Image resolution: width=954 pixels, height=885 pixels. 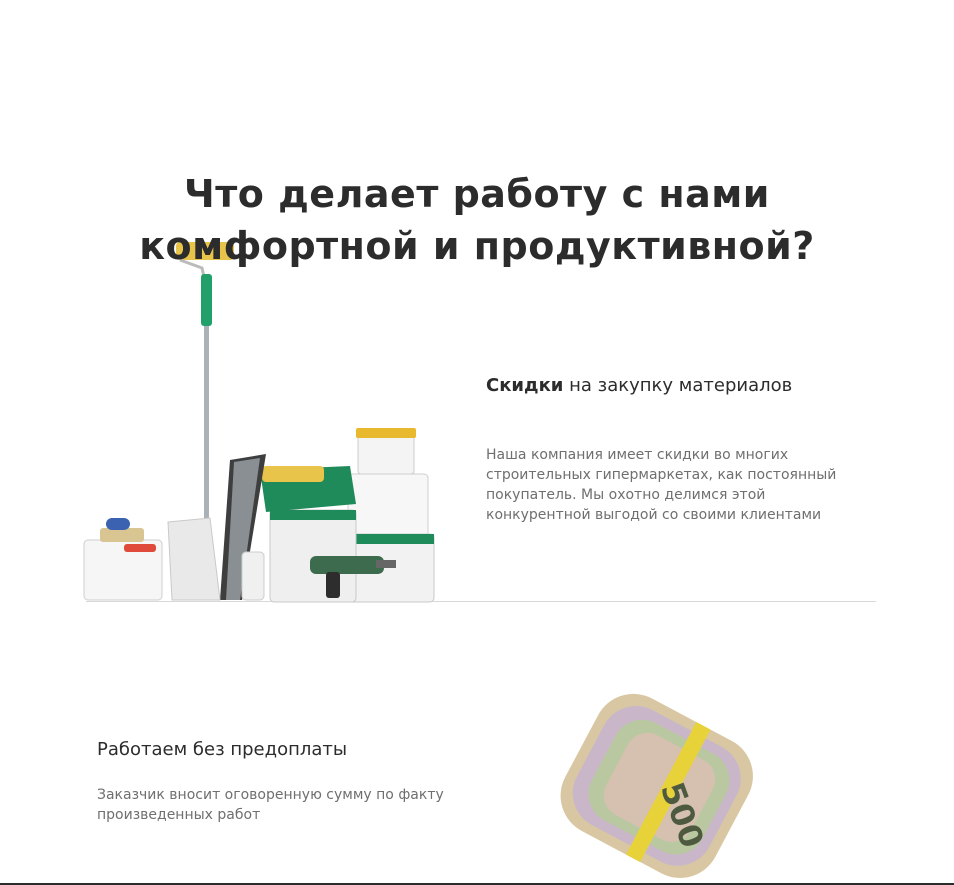 What do you see at coordinates (477, 246) in the screenshot?
I see `heading-line-2: комфортной и продуктивной?` at bounding box center [477, 246].